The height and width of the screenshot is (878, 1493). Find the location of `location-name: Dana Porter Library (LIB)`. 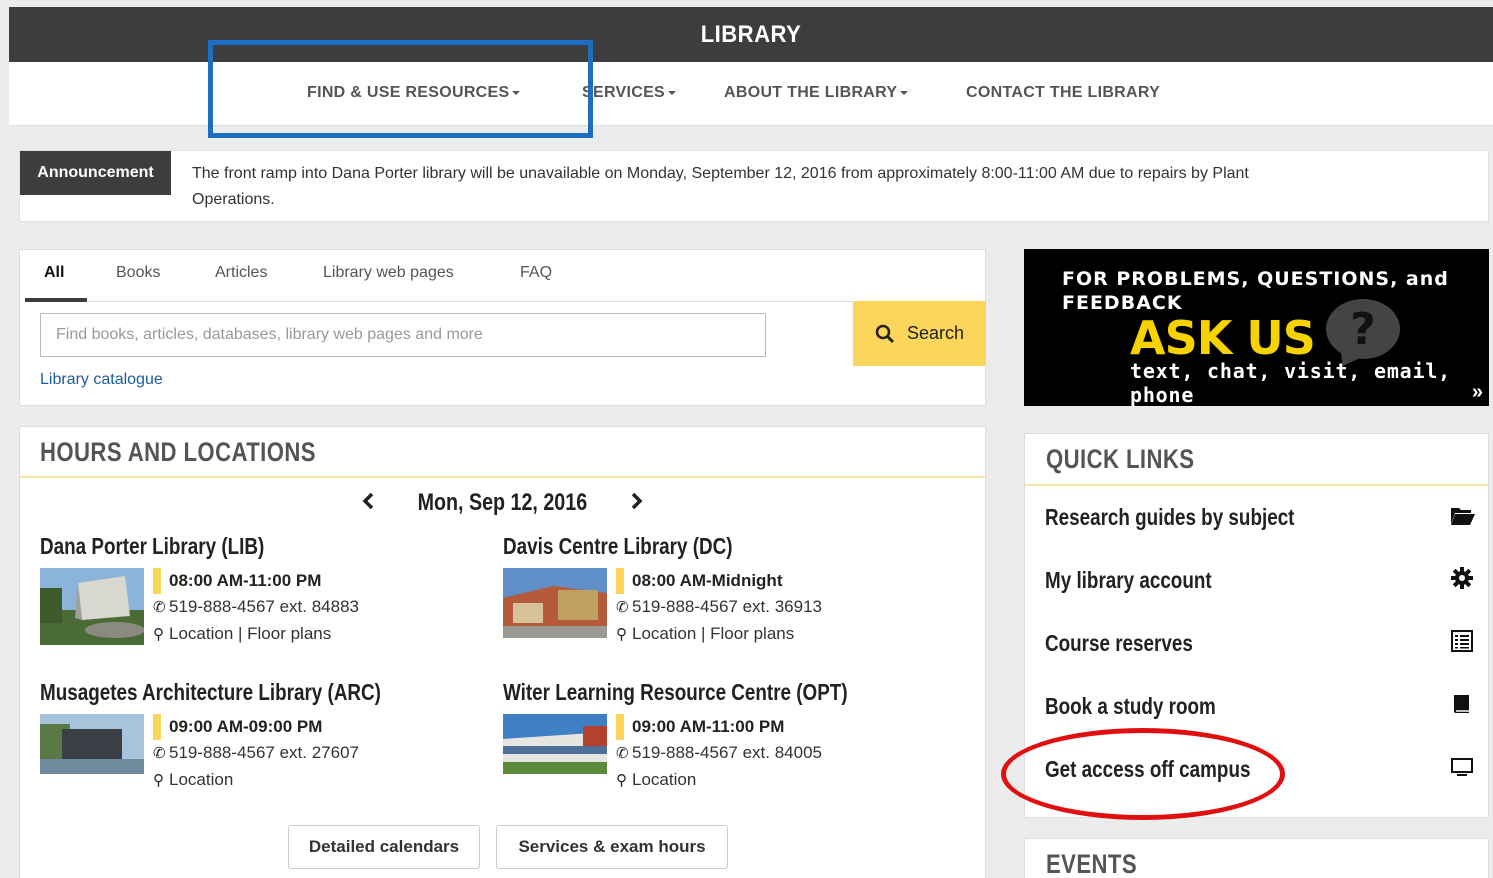

location-name: Dana Porter Library (LIB) is located at coordinates (152, 546).